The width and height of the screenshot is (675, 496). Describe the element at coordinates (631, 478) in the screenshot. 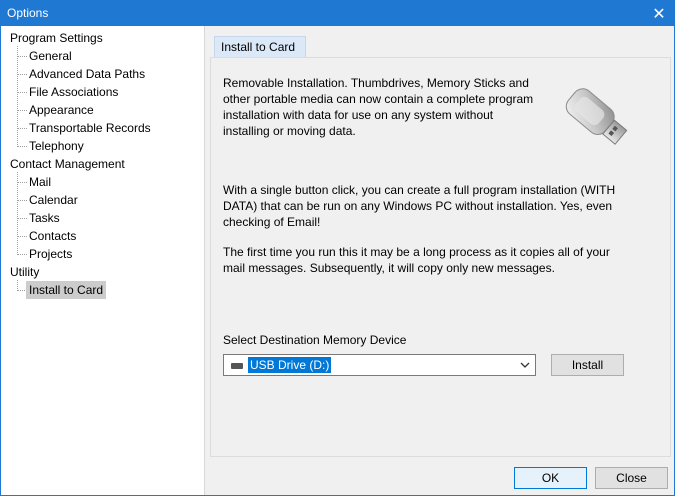

I see `close-button: Close` at that location.